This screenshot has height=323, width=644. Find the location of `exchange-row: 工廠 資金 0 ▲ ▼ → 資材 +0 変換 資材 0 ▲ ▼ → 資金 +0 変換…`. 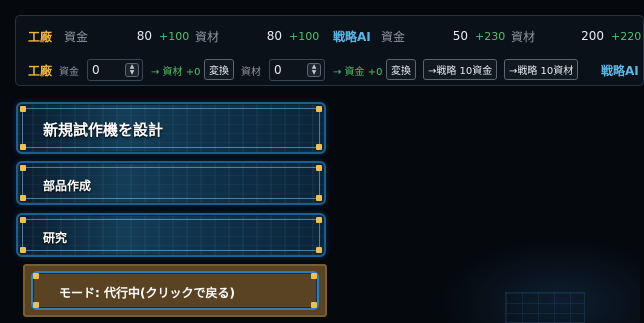

exchange-row: 工廠 資金 0 ▲ ▼ → 資材 +0 変換 資材 0 ▲ ▼ → 資金 +0 変換… is located at coordinates (330, 70).